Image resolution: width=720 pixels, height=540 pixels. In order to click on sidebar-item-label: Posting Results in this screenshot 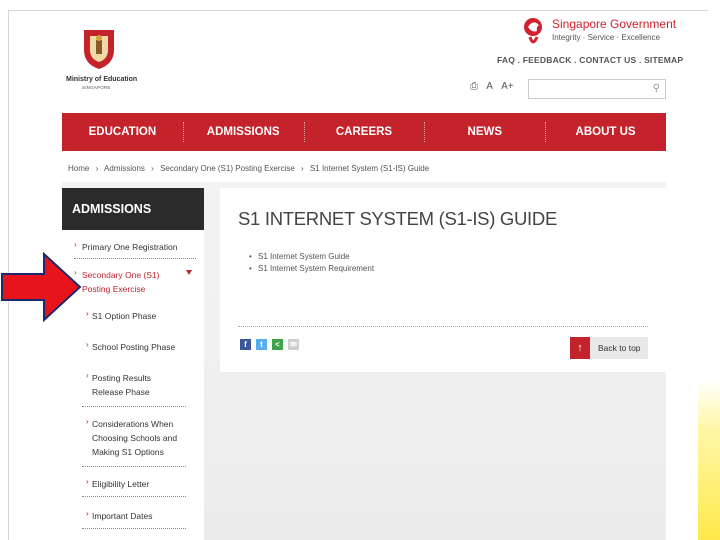, I will do `click(122, 378)`.